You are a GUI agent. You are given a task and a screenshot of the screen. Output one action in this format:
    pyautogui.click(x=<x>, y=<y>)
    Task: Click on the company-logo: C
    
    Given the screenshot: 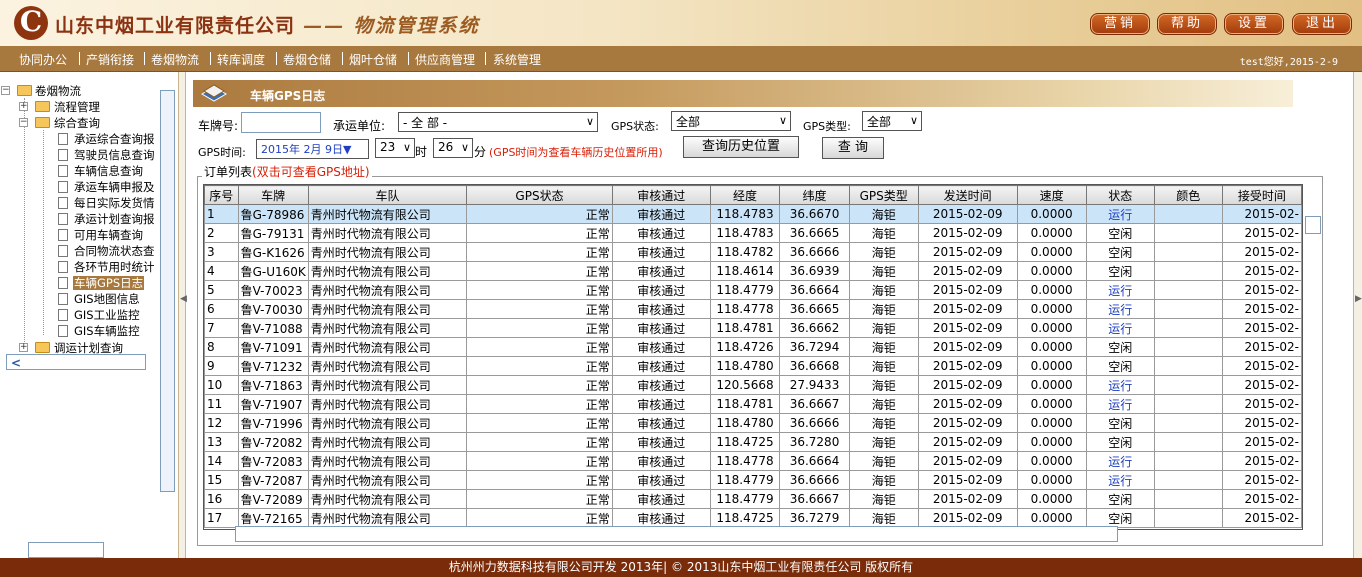 What is the action you would take?
    pyautogui.click(x=31, y=23)
    